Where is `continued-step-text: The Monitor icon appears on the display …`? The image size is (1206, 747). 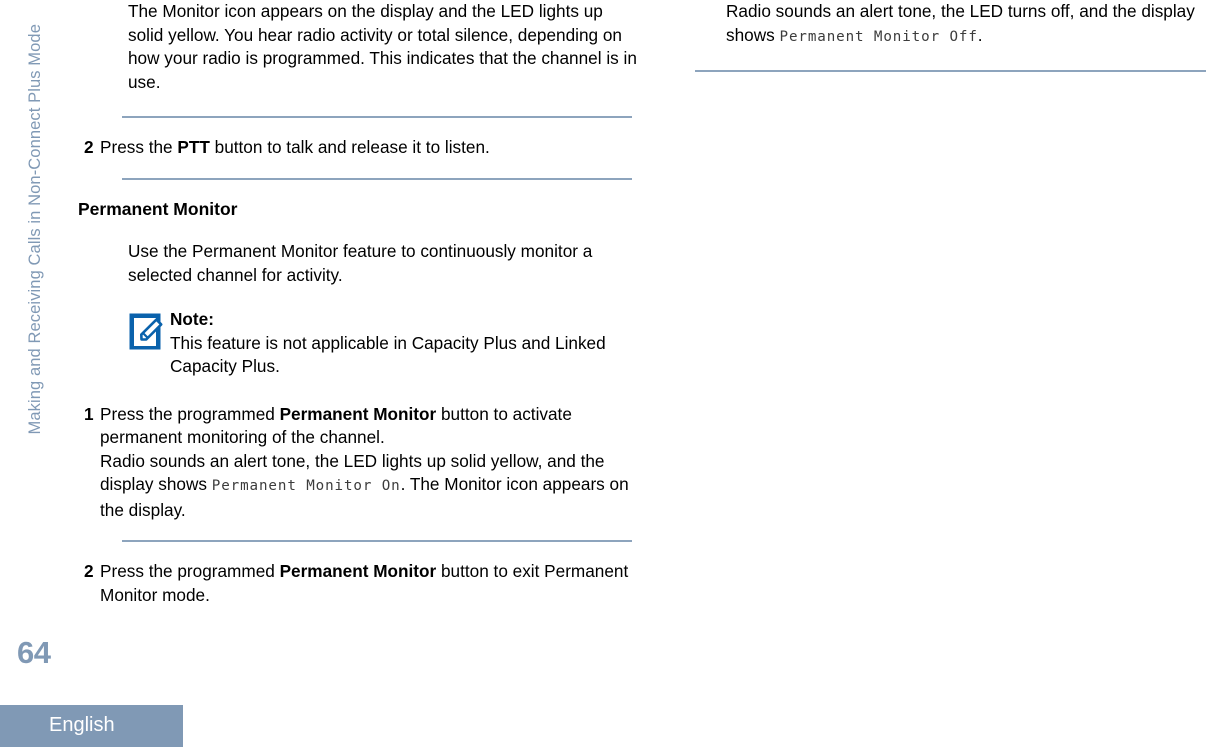 continued-step-text: The Monitor icon appears on the display … is located at coordinates (382, 46).